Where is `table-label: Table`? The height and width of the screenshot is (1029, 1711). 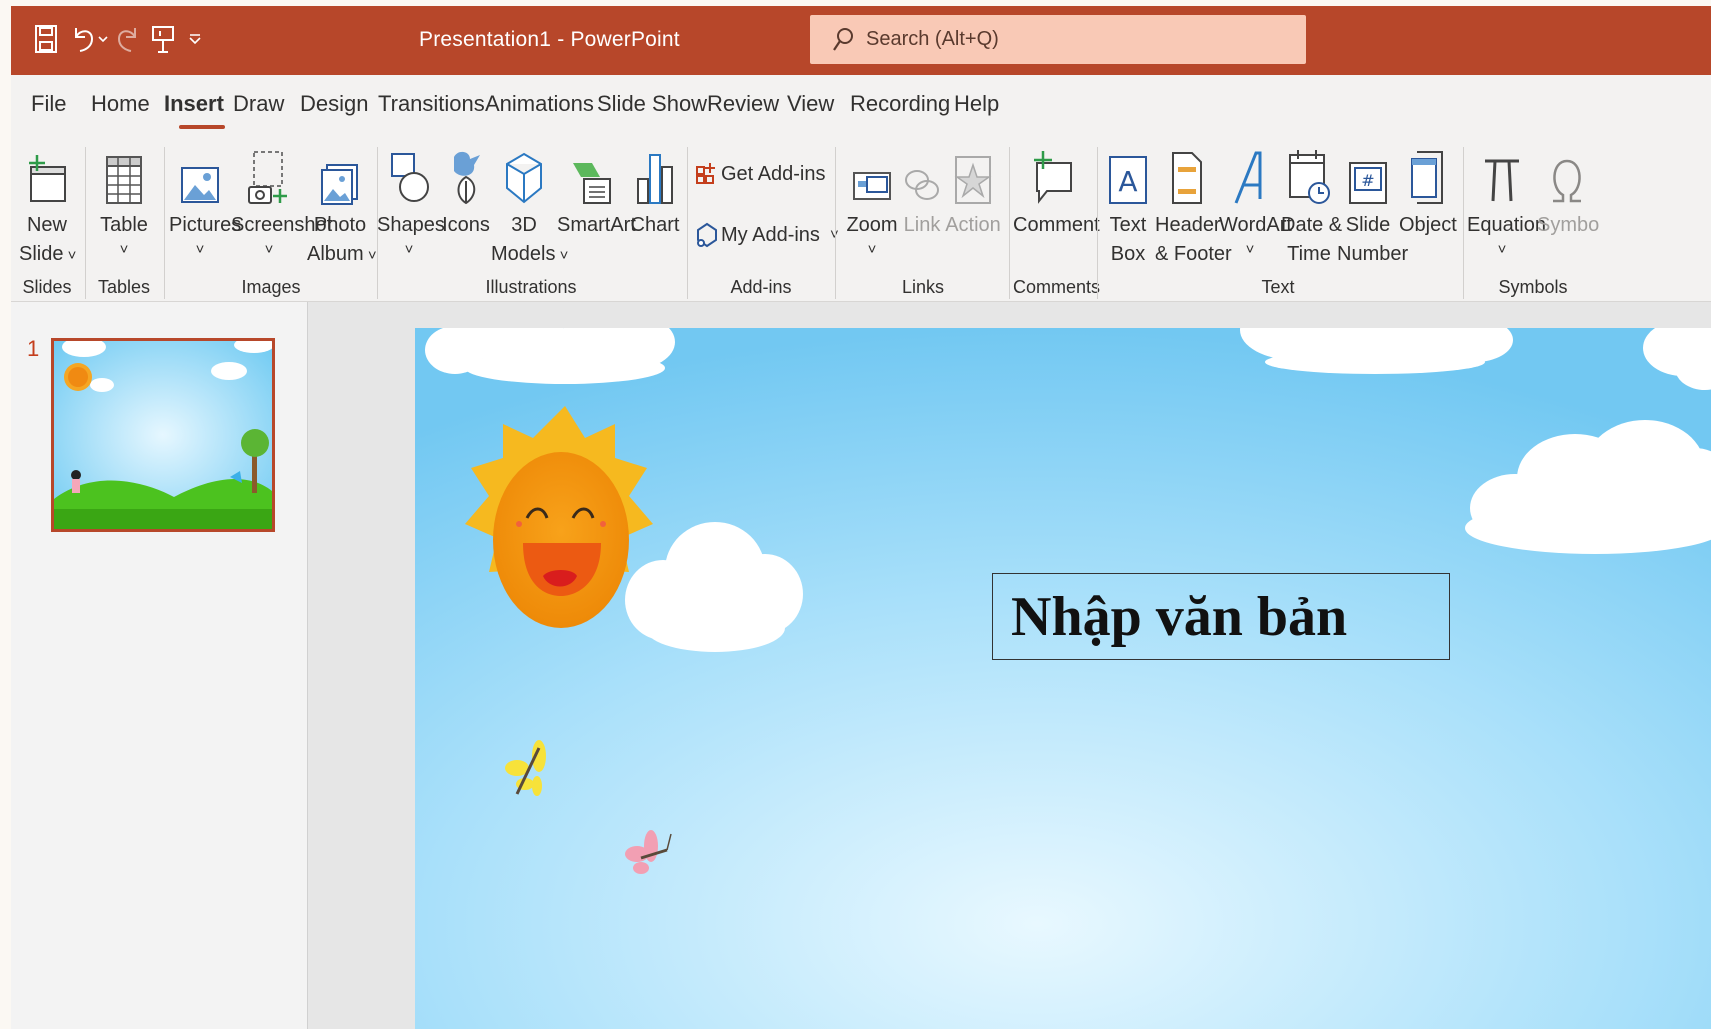 table-label: Table is located at coordinates (124, 225).